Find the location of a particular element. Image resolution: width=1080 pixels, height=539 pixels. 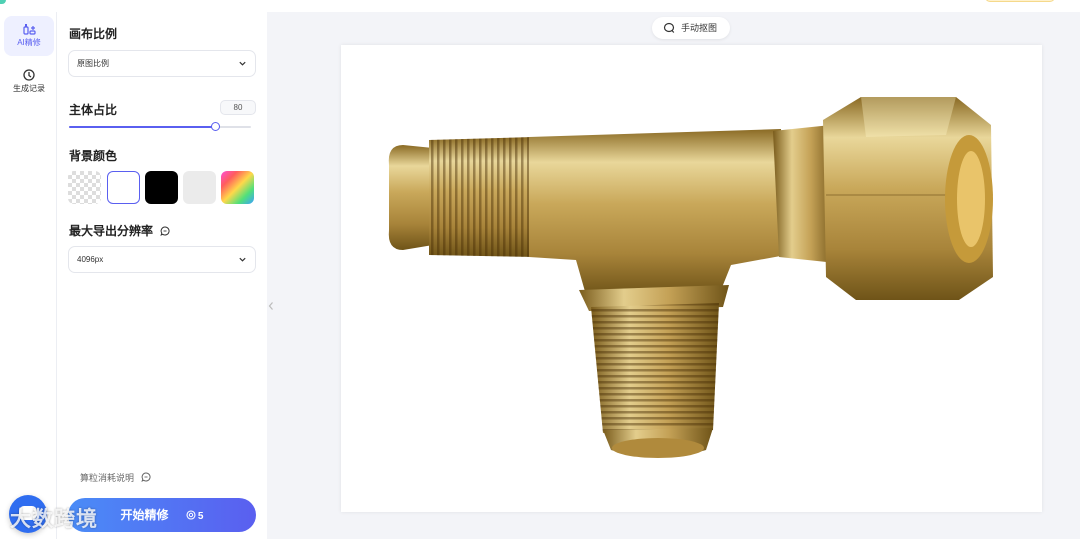

collapse-panel-handle is located at coordinates (271, 307).